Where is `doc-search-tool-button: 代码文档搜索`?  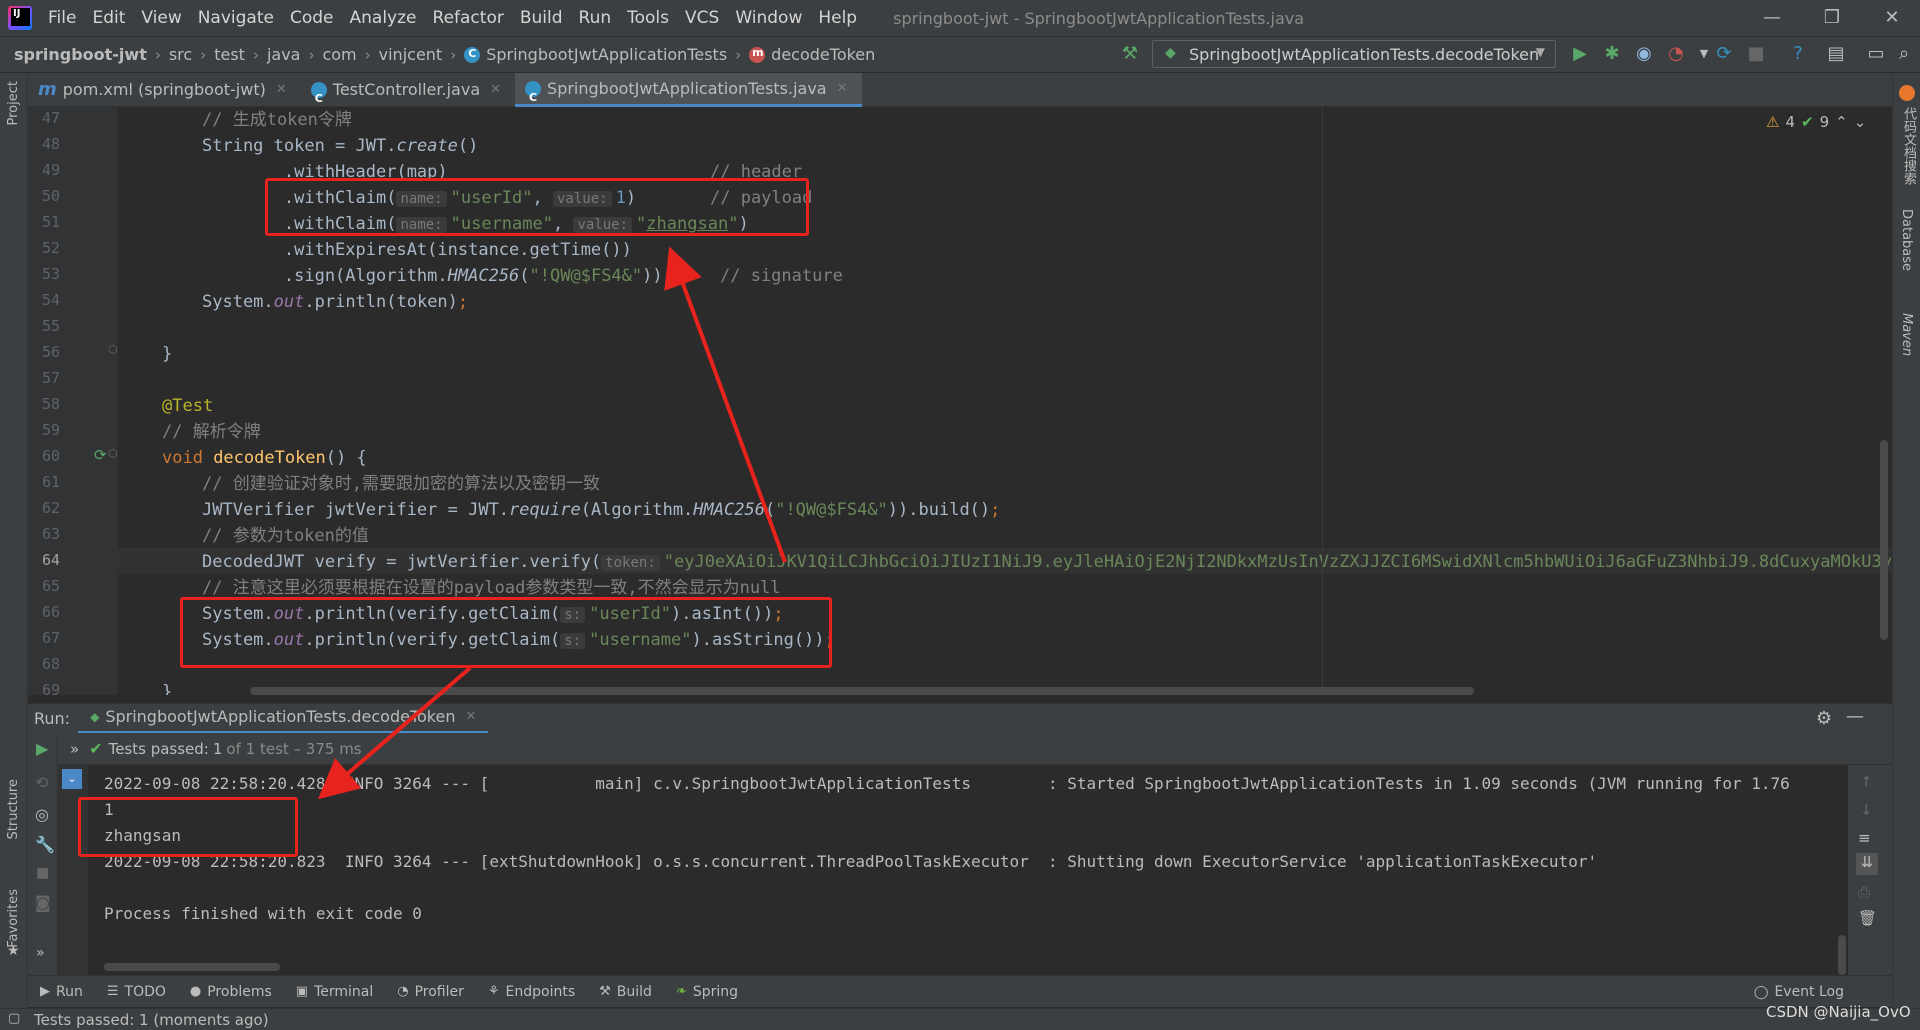 doc-search-tool-button: 代码文档搜索 is located at coordinates (1908, 146).